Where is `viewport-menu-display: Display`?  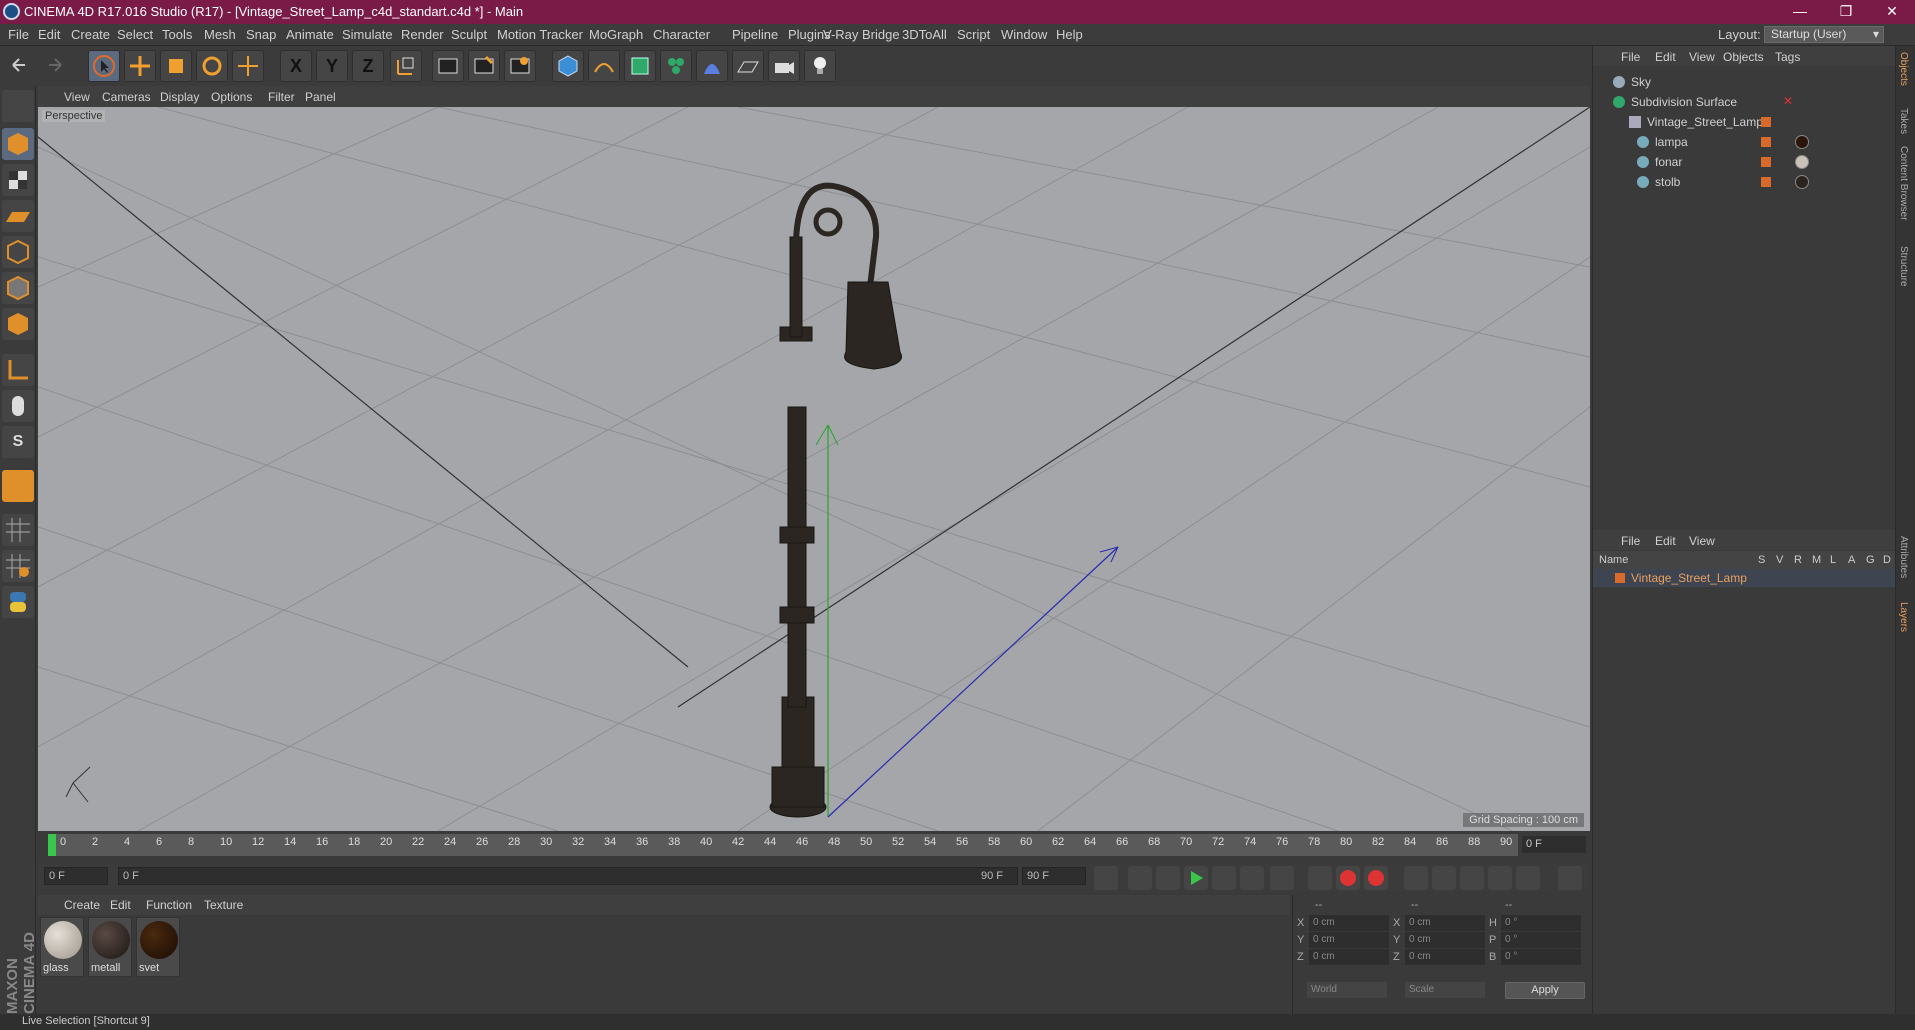
viewport-menu-display: Display is located at coordinates (179, 97).